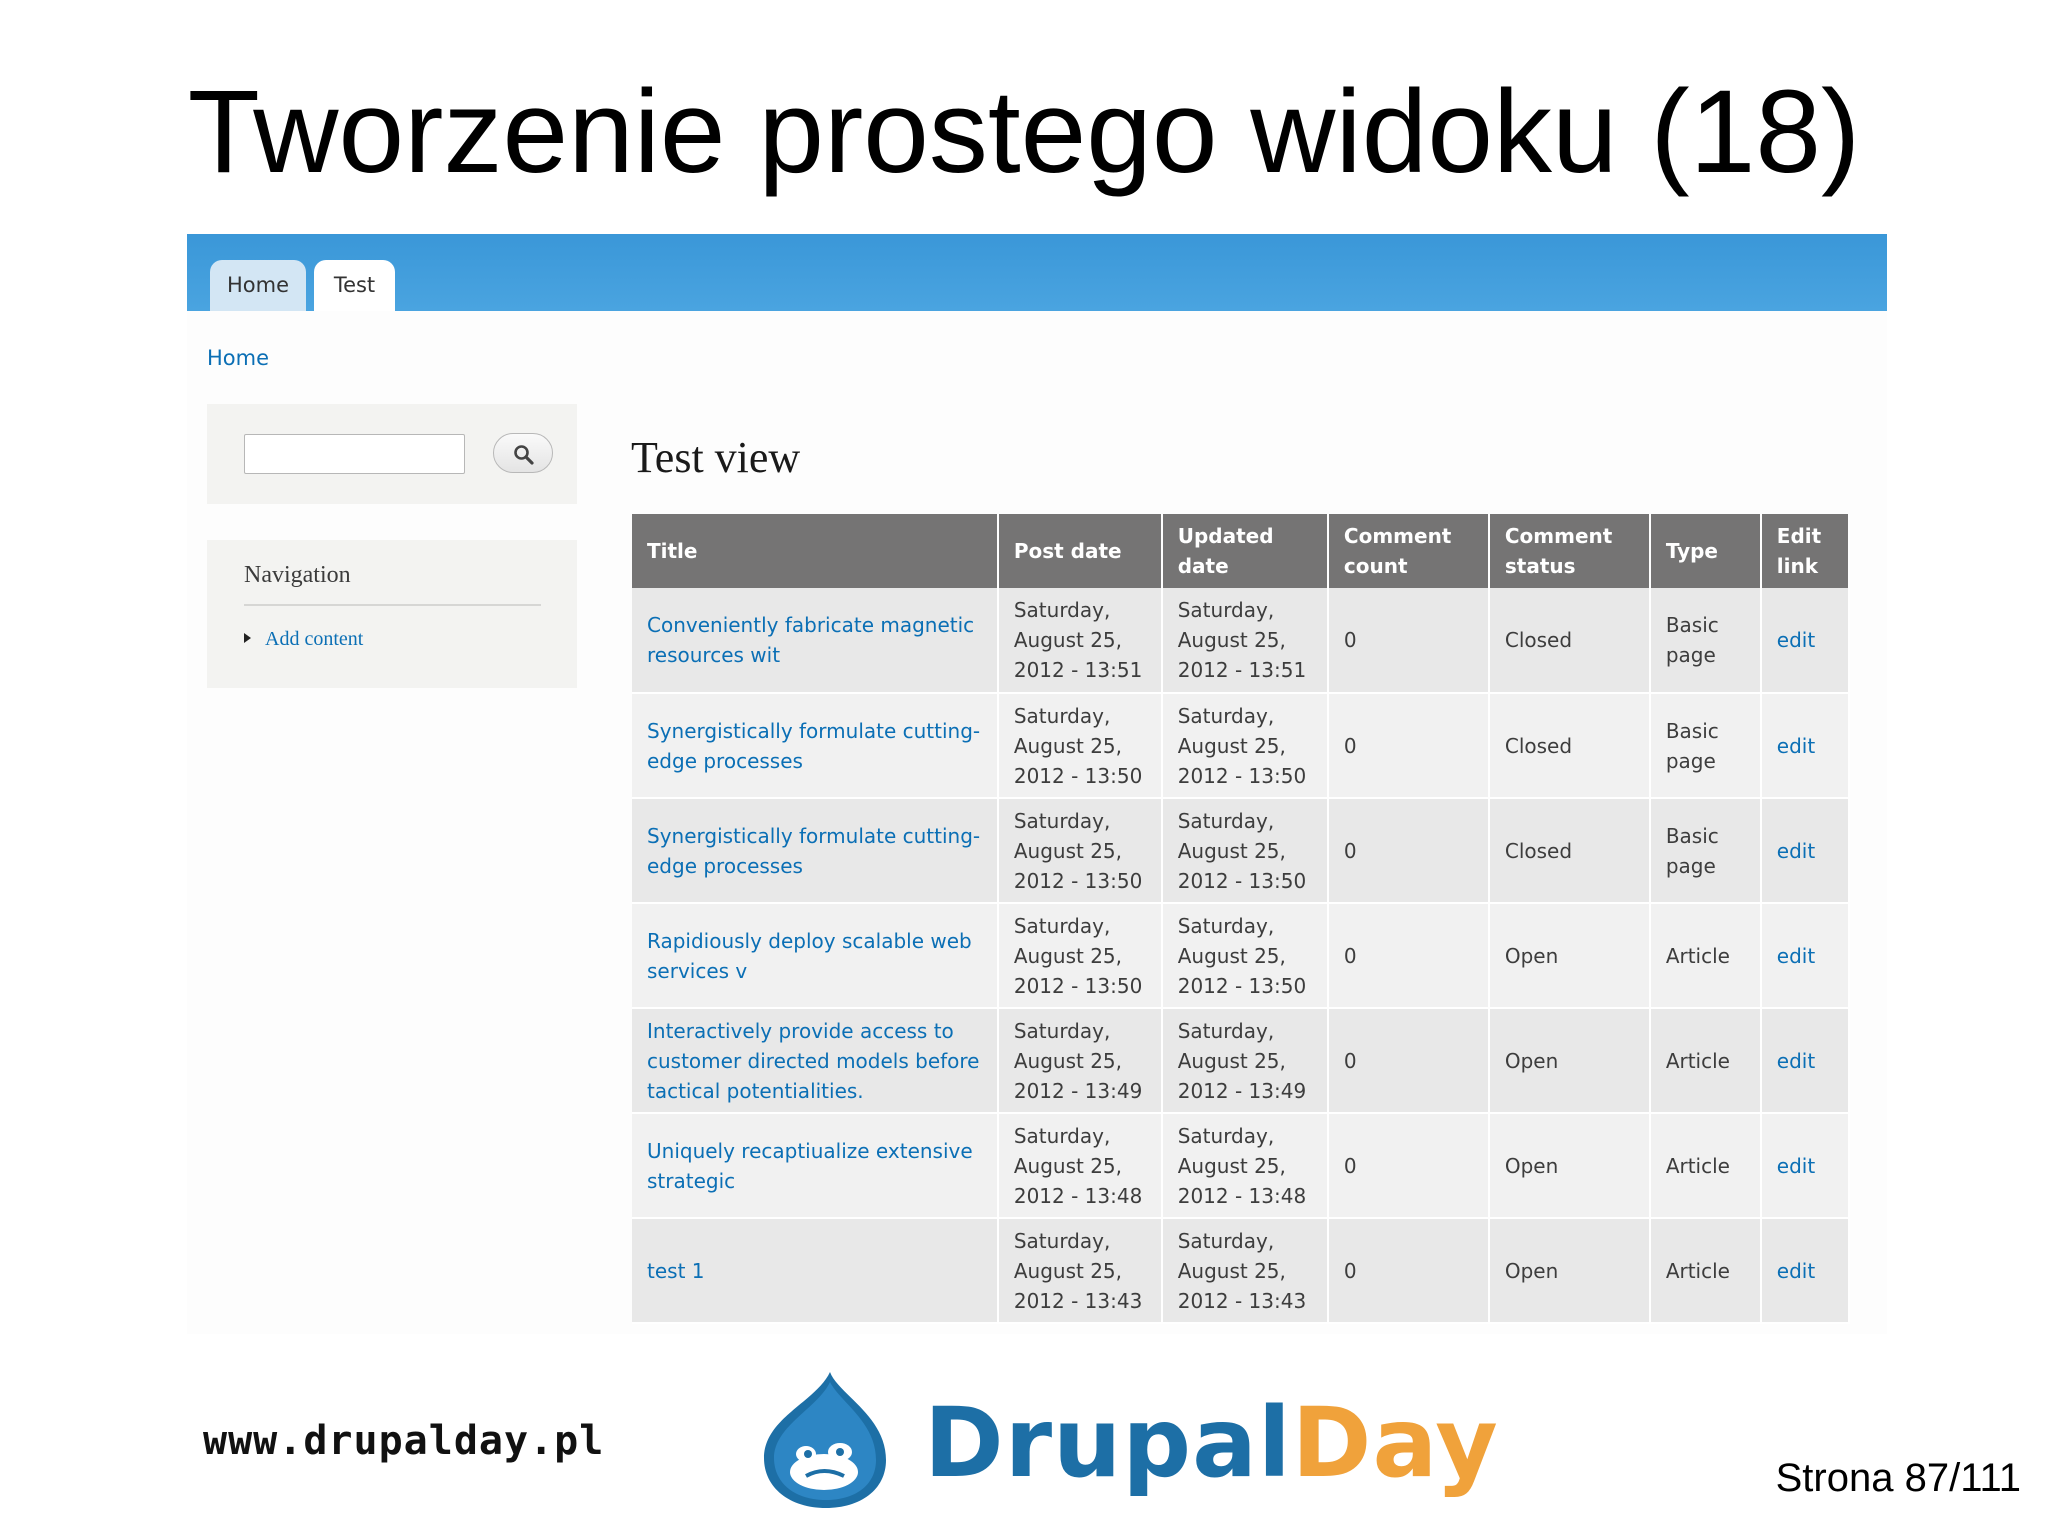 The height and width of the screenshot is (1535, 2048). Describe the element at coordinates (314, 639) in the screenshot. I see `nav-item-label: Add content` at that location.